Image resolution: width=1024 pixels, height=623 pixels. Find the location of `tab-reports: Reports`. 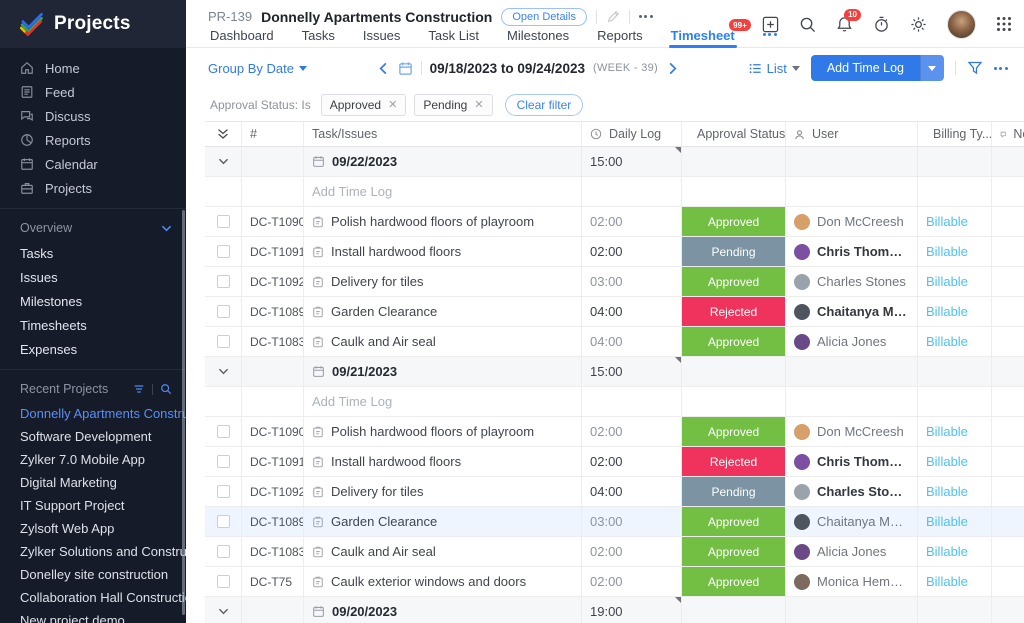

tab-reports: Reports is located at coordinates (620, 38).